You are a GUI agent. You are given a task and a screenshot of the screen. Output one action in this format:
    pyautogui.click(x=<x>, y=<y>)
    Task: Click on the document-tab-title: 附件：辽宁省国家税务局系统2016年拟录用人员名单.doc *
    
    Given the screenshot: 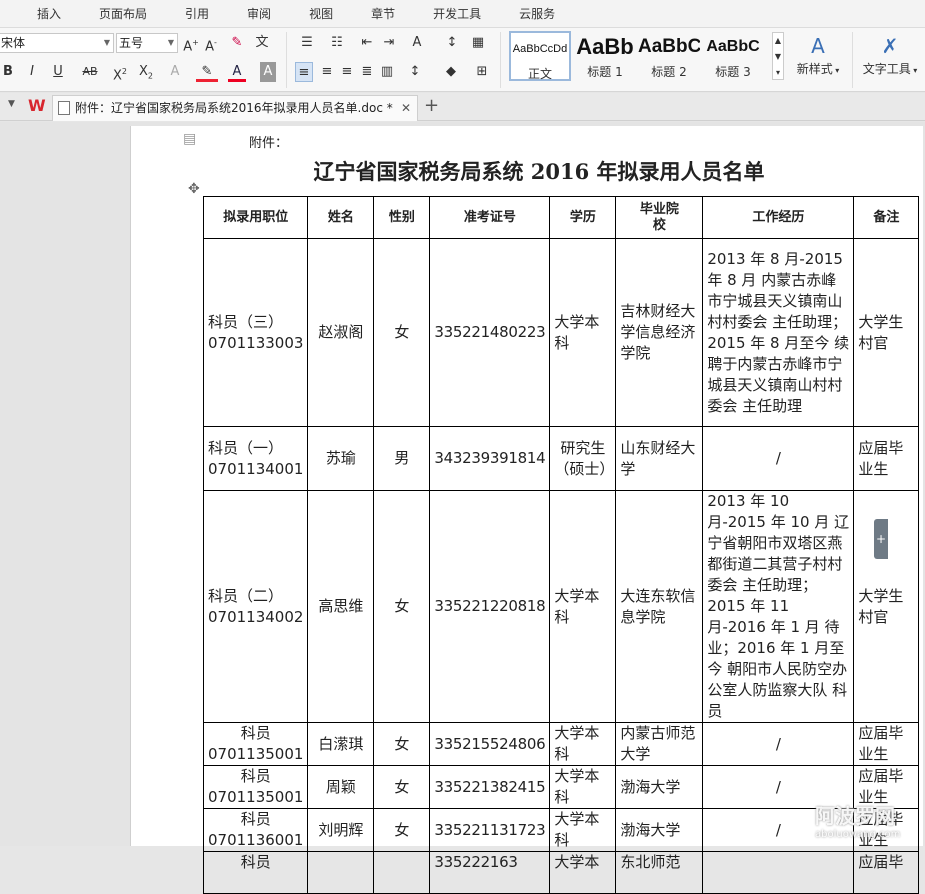 What is the action you would take?
    pyautogui.click(x=234, y=108)
    